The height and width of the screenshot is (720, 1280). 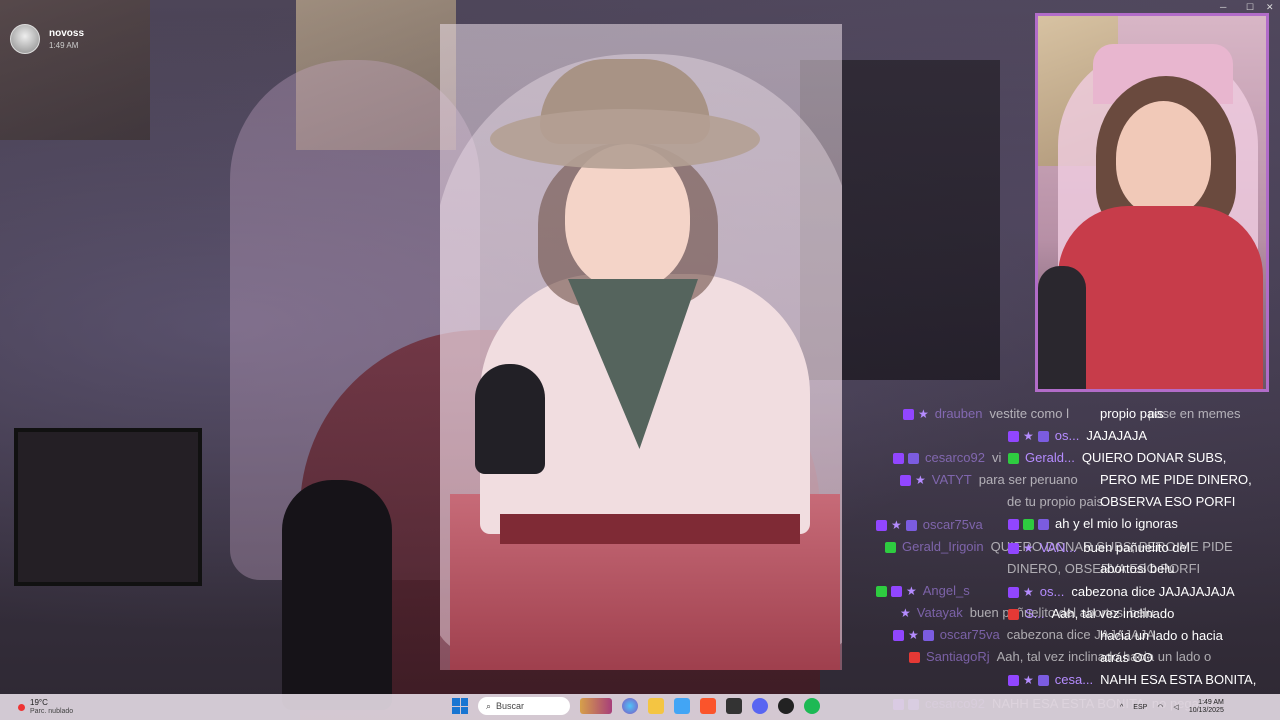 I want to click on chat-fg-text: ah y el mio lo ignoras, so click(x=1116, y=523).